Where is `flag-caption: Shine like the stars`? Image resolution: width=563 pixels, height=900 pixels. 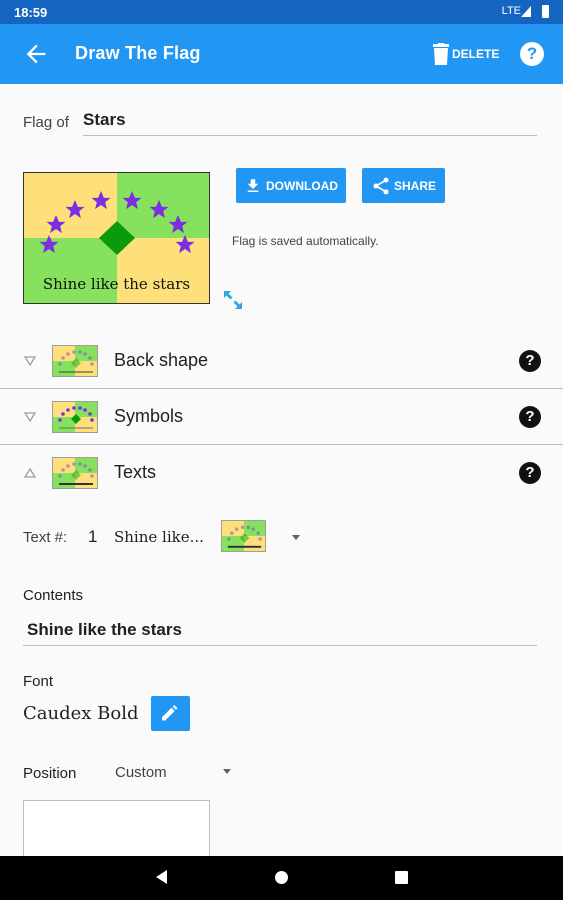
flag-caption: Shine like the stars is located at coordinates (116, 284).